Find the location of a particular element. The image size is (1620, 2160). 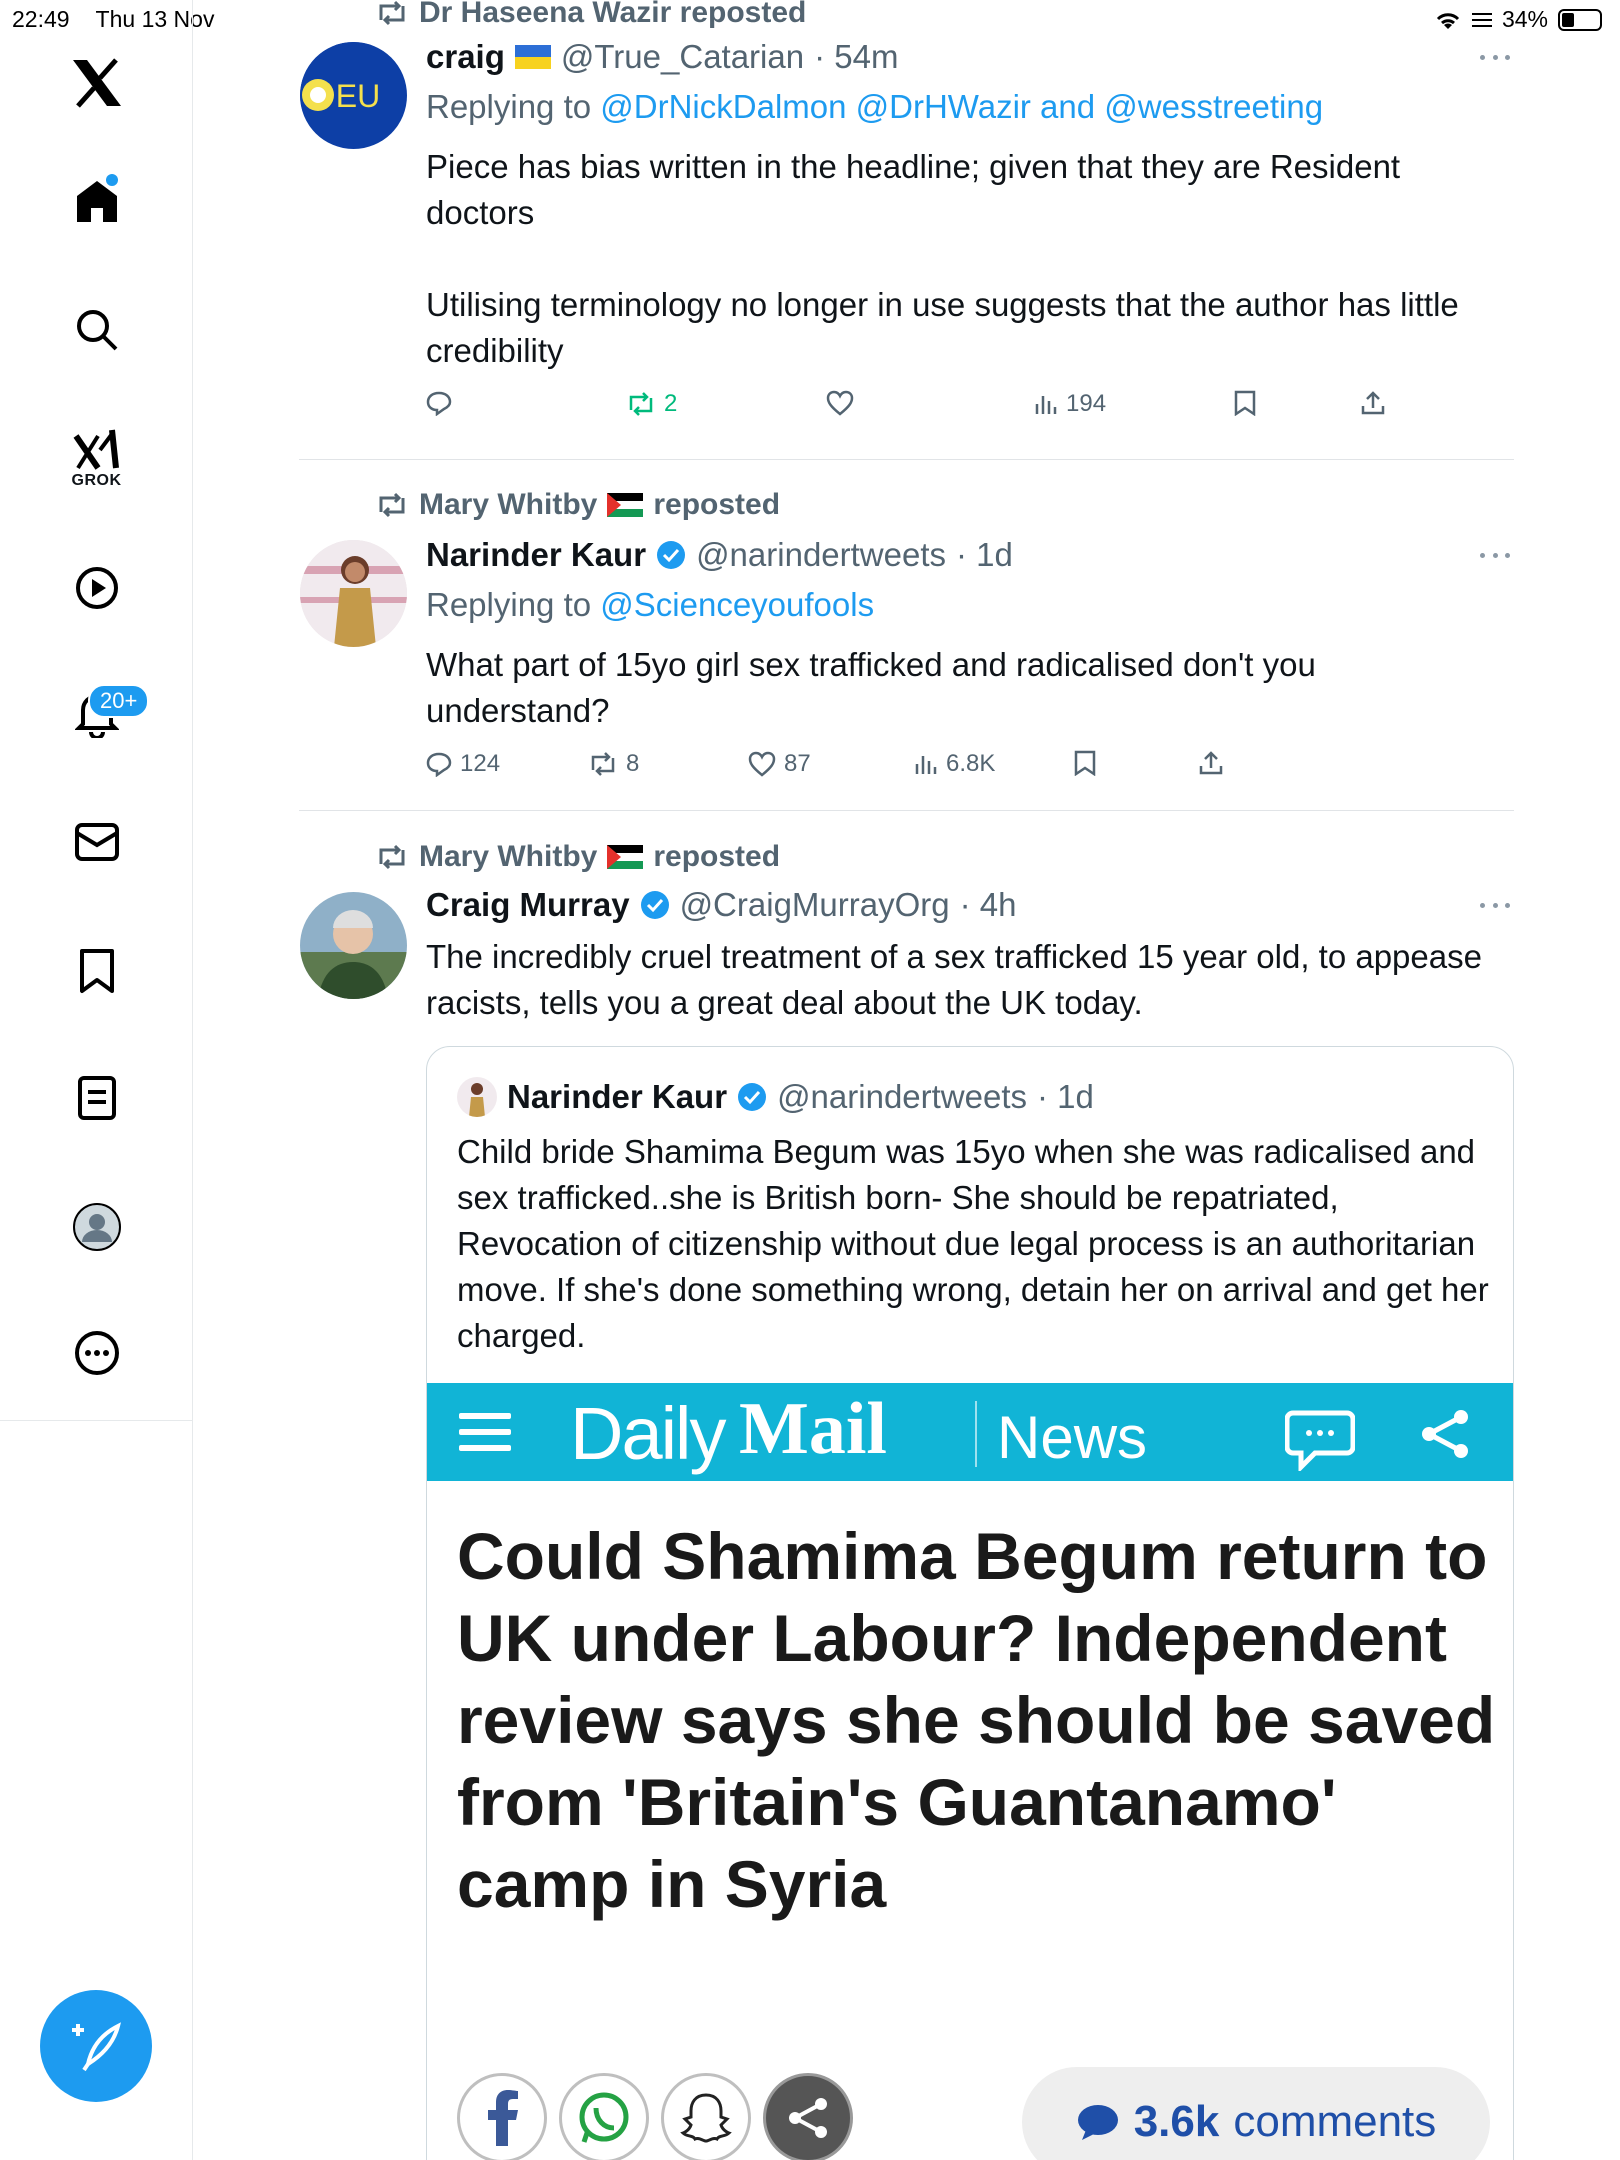

author-name: Narinder Kaur is located at coordinates (536, 555).